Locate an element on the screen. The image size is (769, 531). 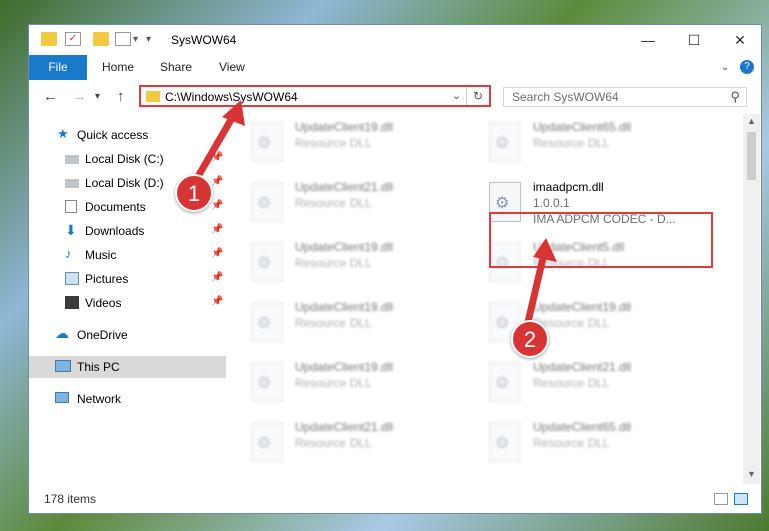
arrow-to-address-bar is located at coordinates (214, 149).